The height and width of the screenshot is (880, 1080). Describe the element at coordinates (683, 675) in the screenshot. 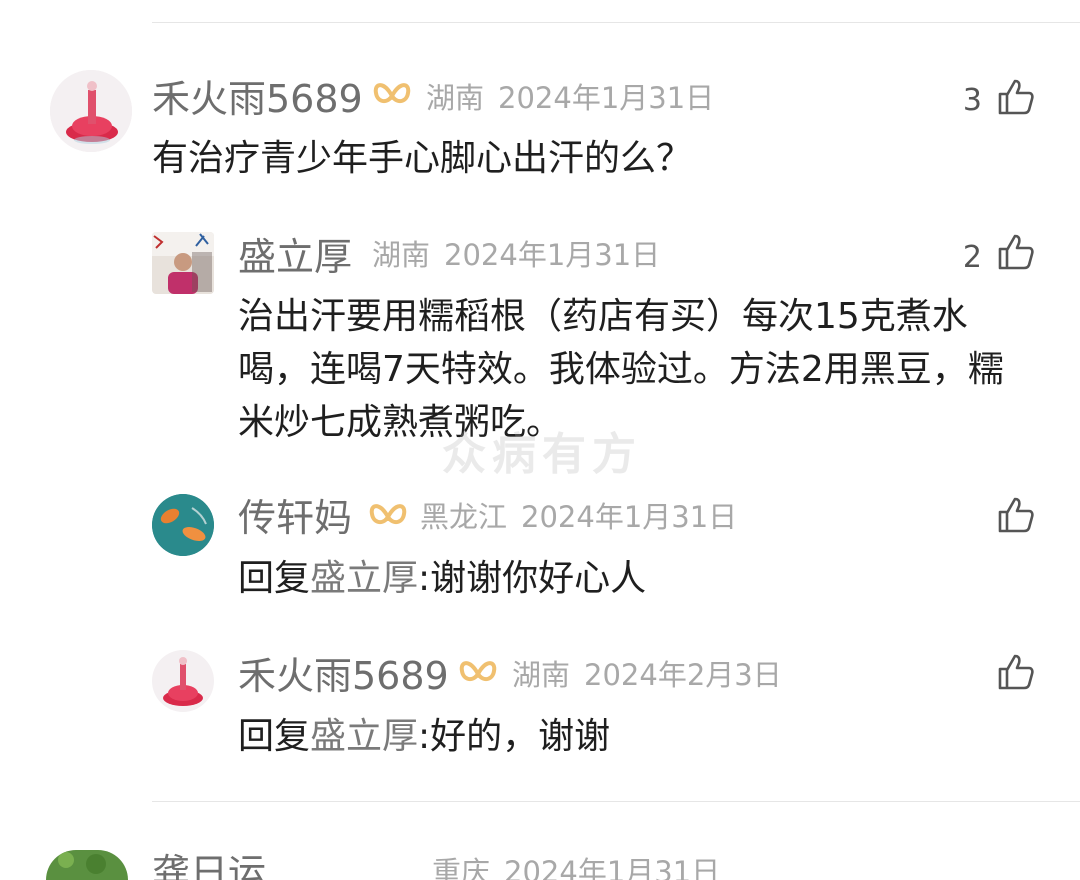

I see `date: 2024年2月3日` at that location.